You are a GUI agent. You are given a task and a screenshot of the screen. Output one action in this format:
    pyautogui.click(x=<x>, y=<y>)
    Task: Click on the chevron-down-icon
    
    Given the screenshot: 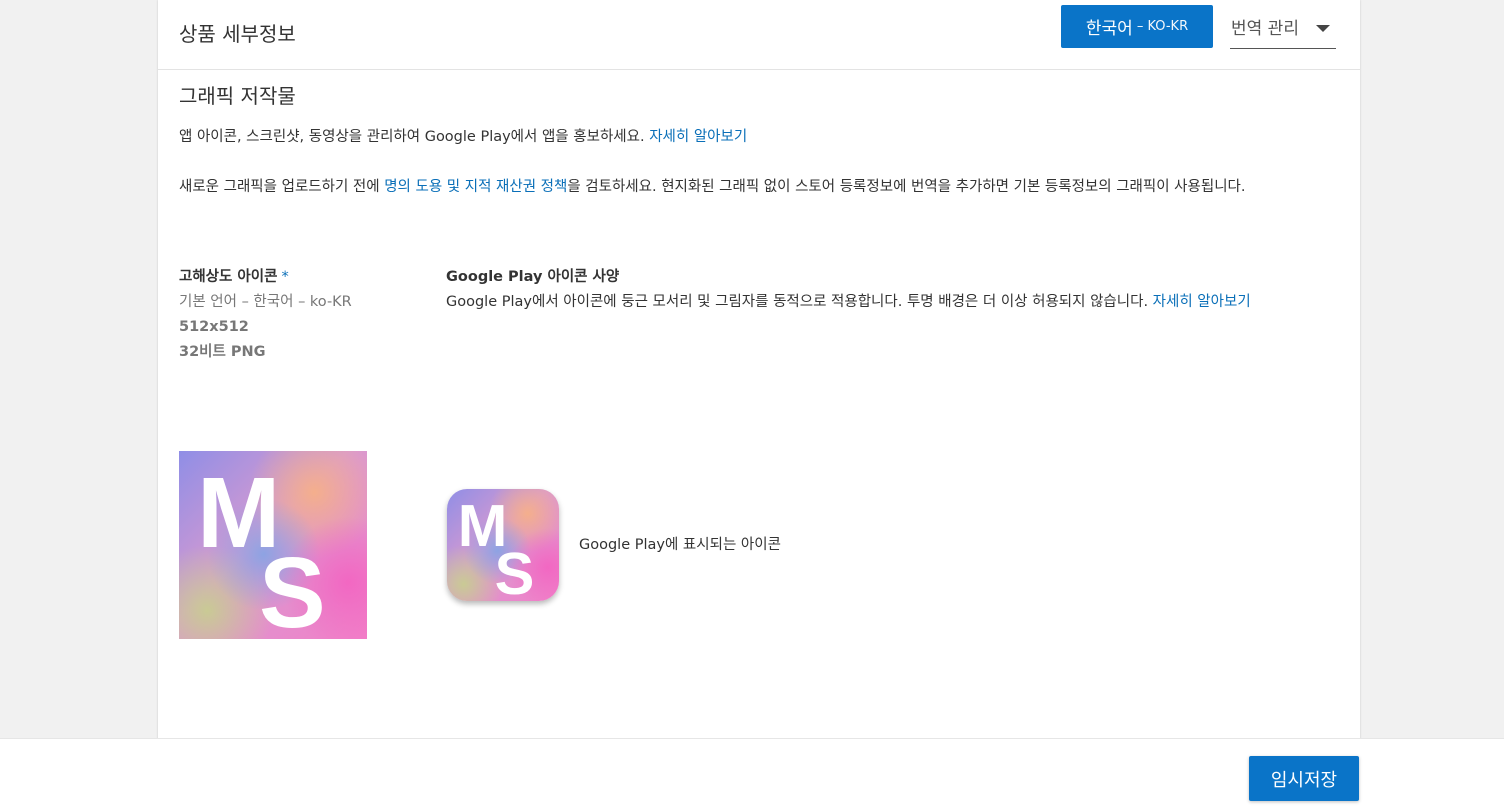 What is the action you would take?
    pyautogui.click(x=1323, y=28)
    